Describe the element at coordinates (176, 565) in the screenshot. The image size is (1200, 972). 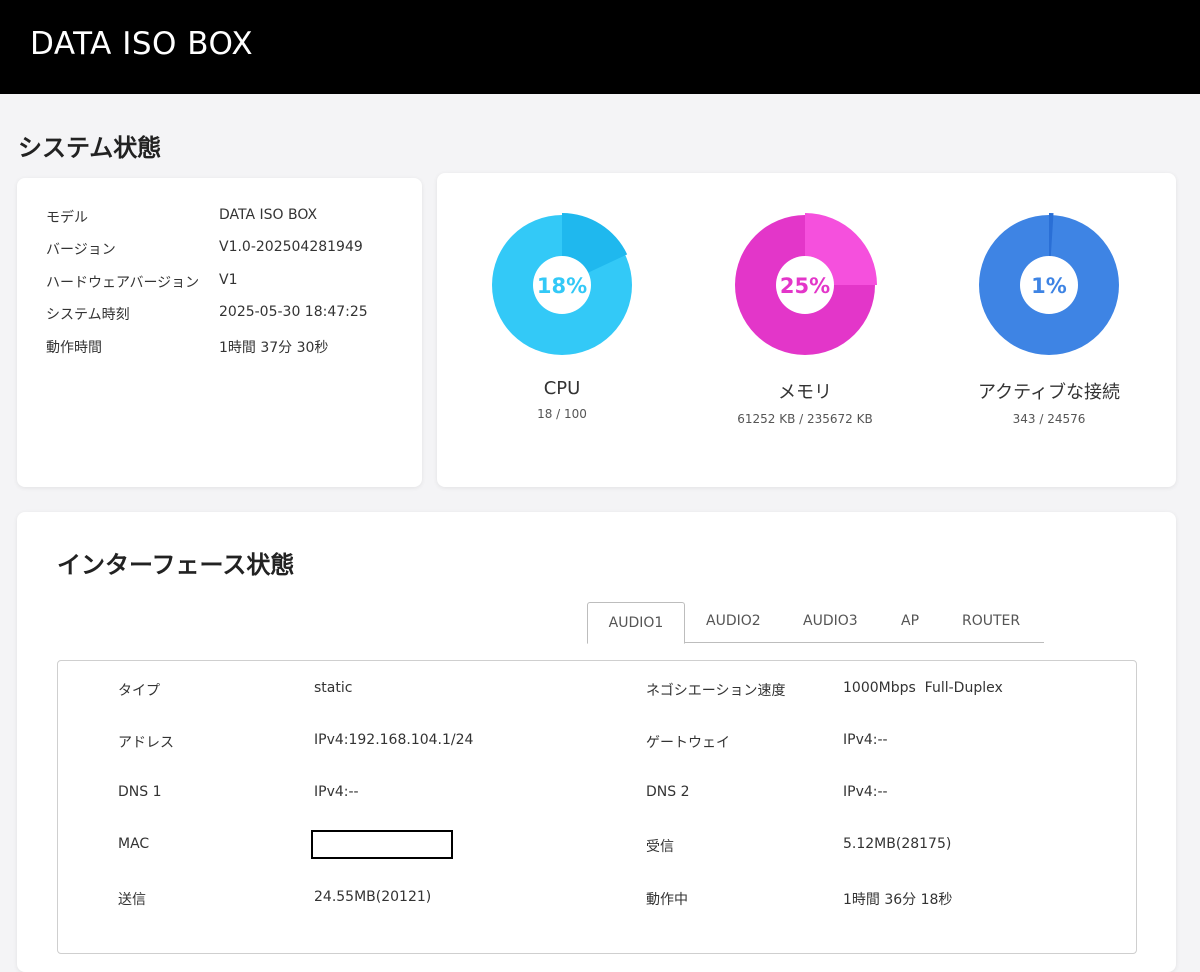
I see `interface-status-title: インターフェース状態` at that location.